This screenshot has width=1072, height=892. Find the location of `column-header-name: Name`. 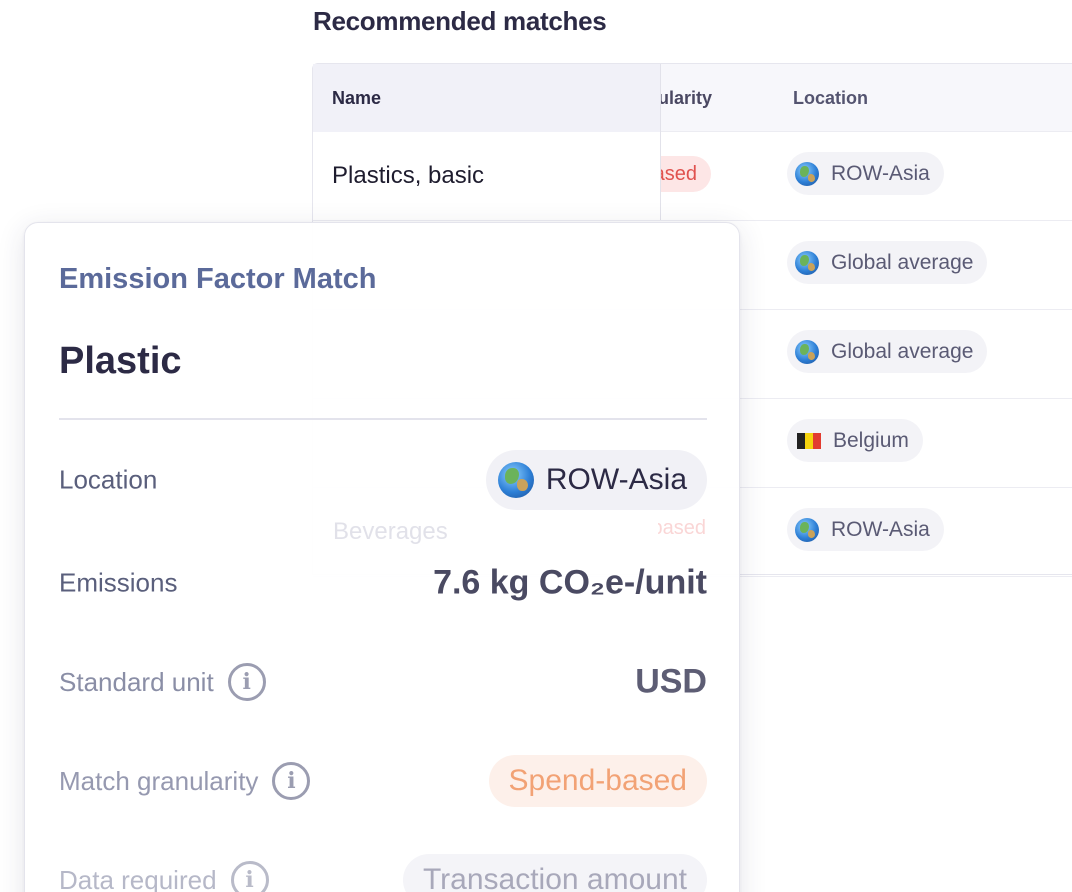

column-header-name: Name is located at coordinates (487, 98).